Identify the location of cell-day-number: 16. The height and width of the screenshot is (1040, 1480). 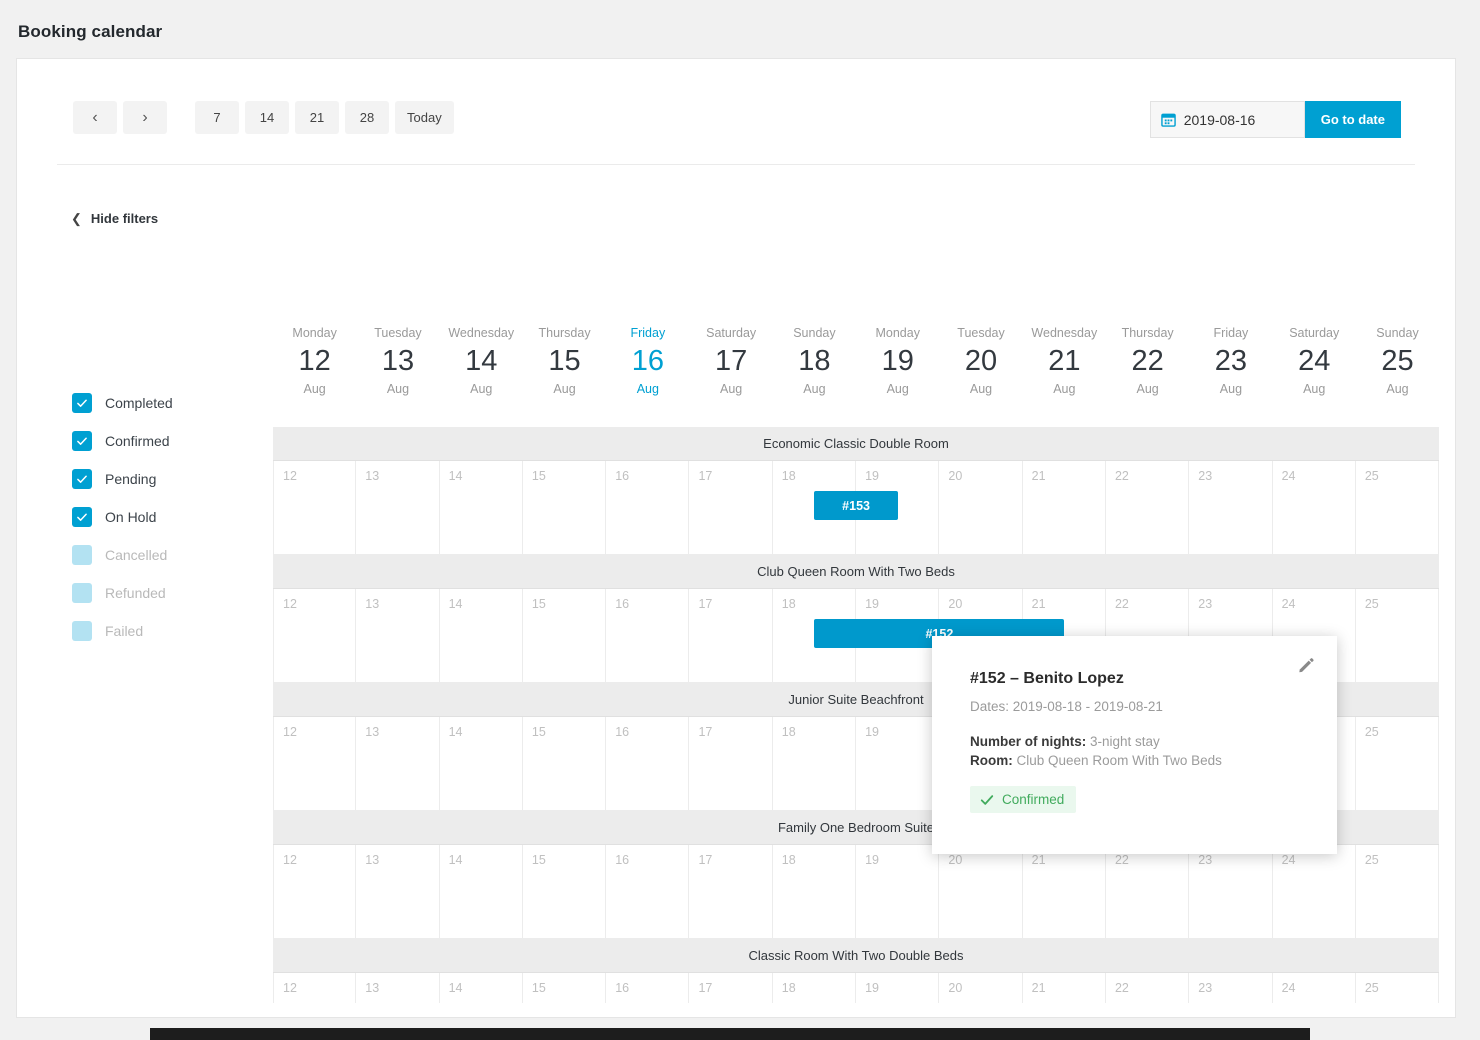
(622, 860).